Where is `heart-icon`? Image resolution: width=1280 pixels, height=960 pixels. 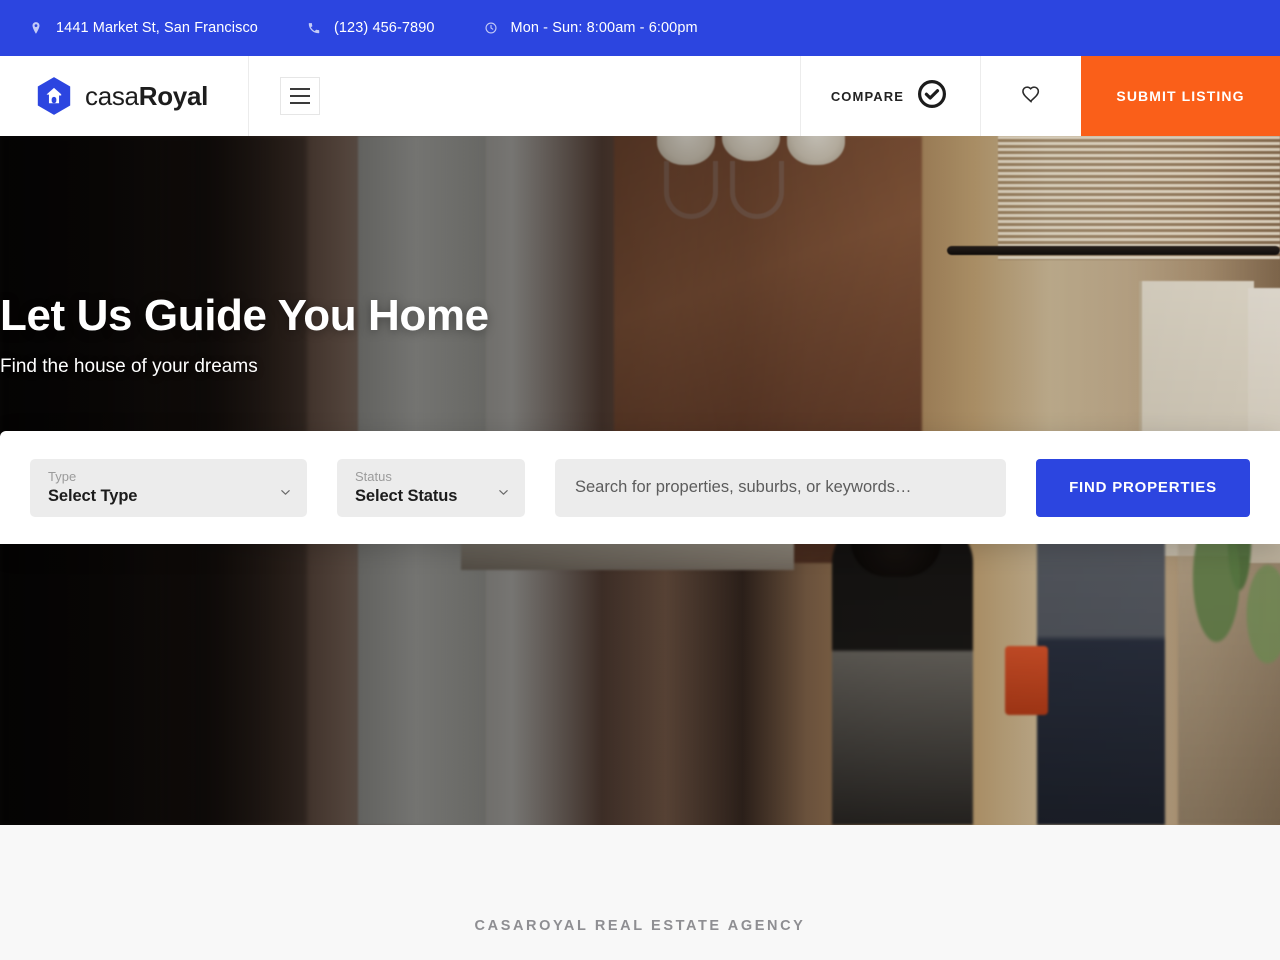
heart-icon is located at coordinates (1031, 96).